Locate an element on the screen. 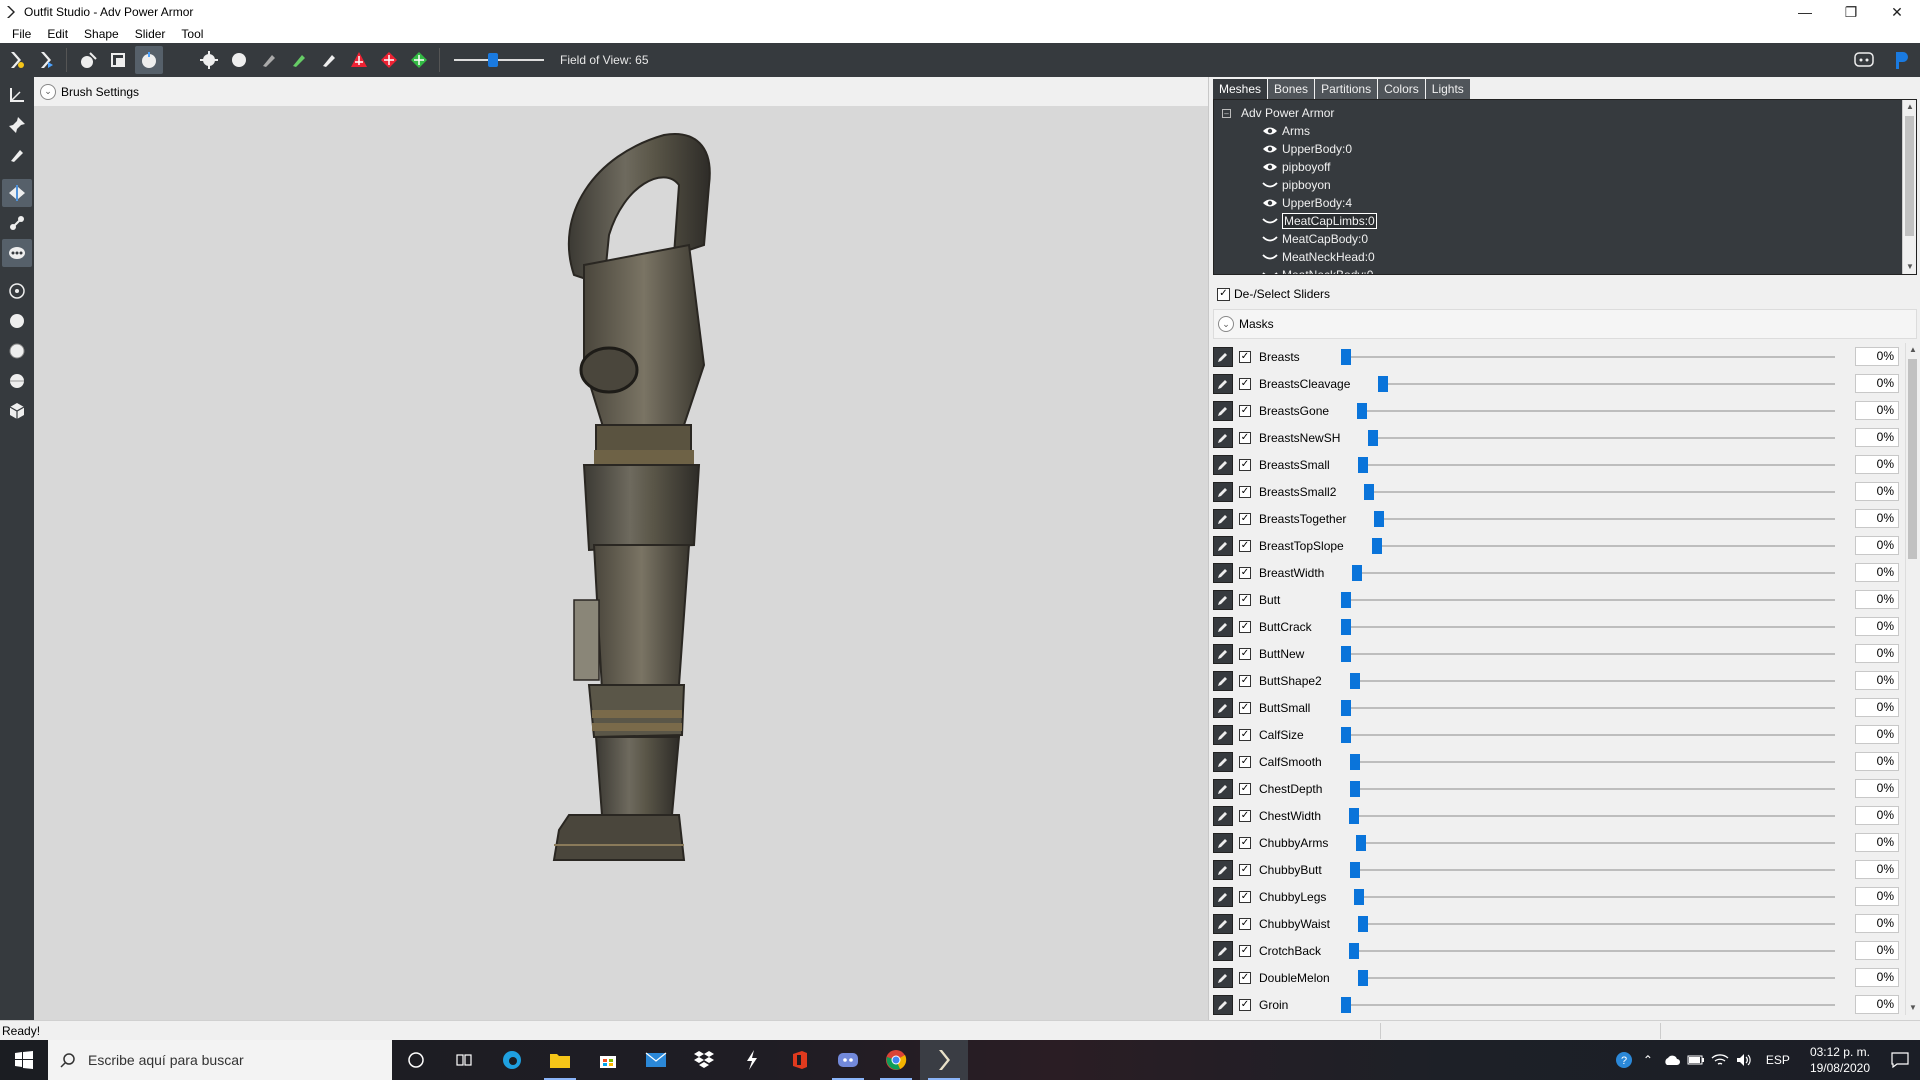 The width and height of the screenshot is (1920, 1080). xray-icon is located at coordinates (17, 253).